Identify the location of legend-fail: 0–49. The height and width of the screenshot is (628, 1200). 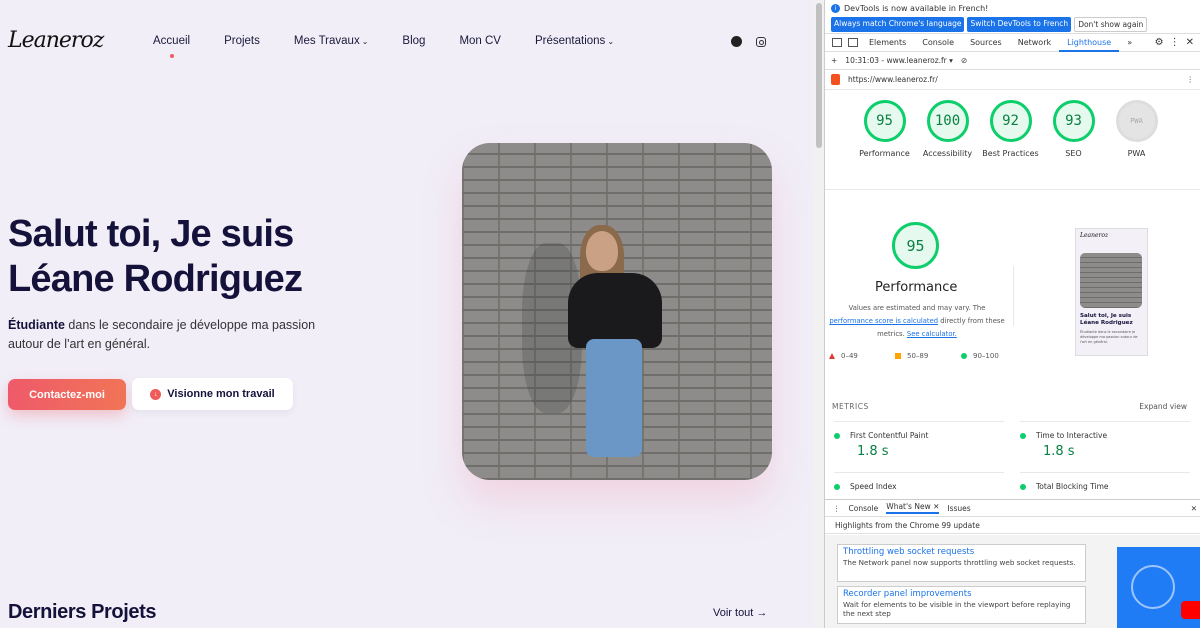
(862, 356).